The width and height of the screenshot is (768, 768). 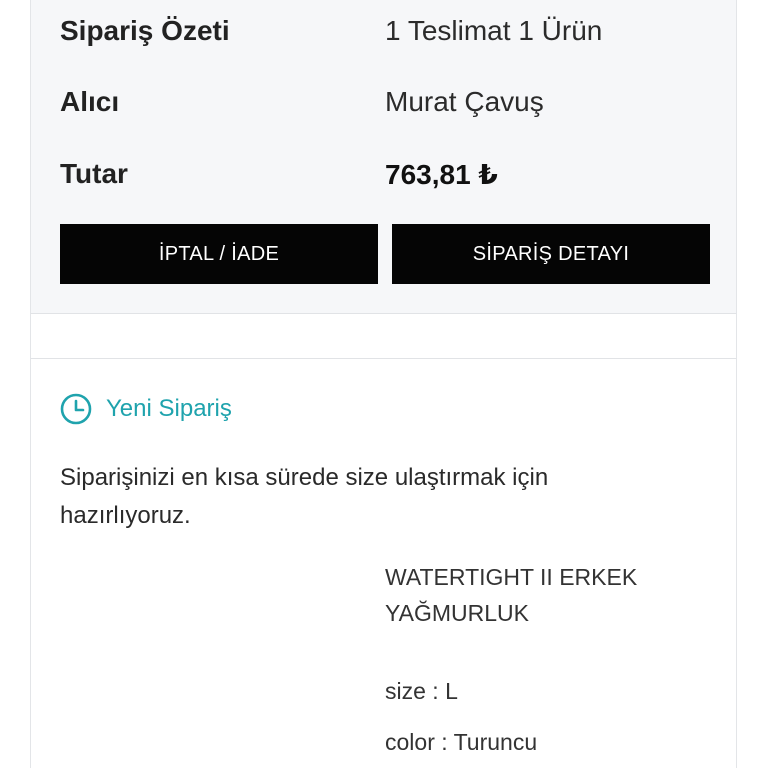 I want to click on recipient-row: Alıcı Murat Çavuş, so click(x=380, y=102).